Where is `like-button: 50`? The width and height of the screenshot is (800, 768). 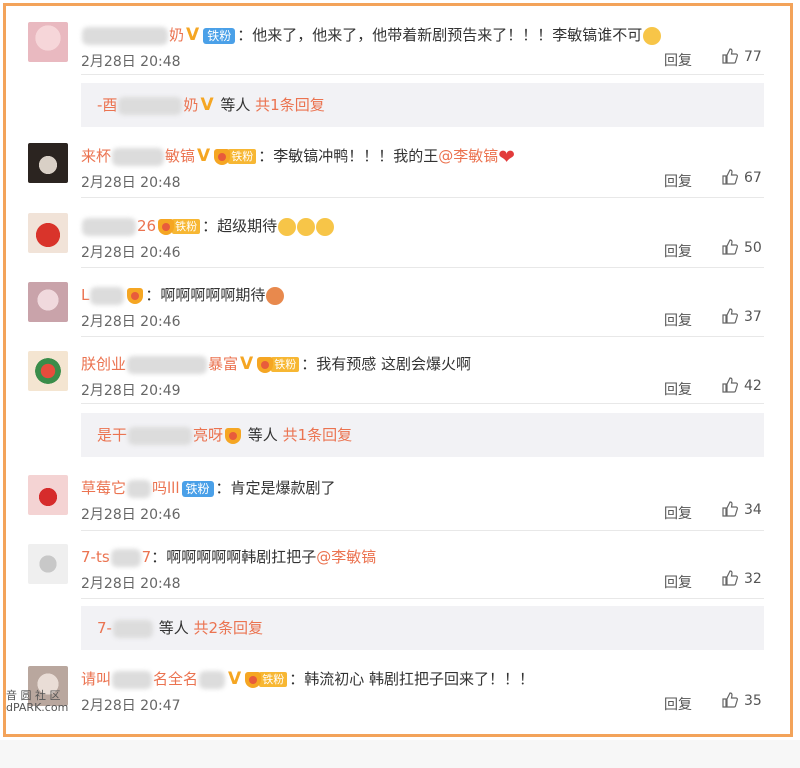 like-button: 50 is located at coordinates (742, 247).